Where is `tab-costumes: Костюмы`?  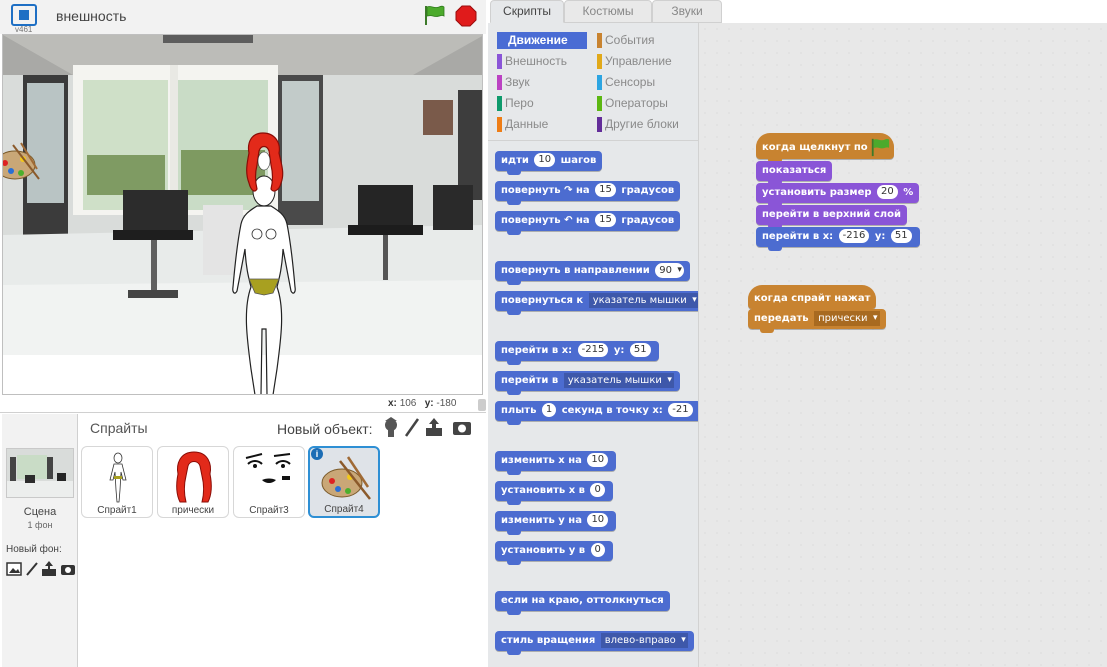
tab-costumes: Костюмы is located at coordinates (608, 11).